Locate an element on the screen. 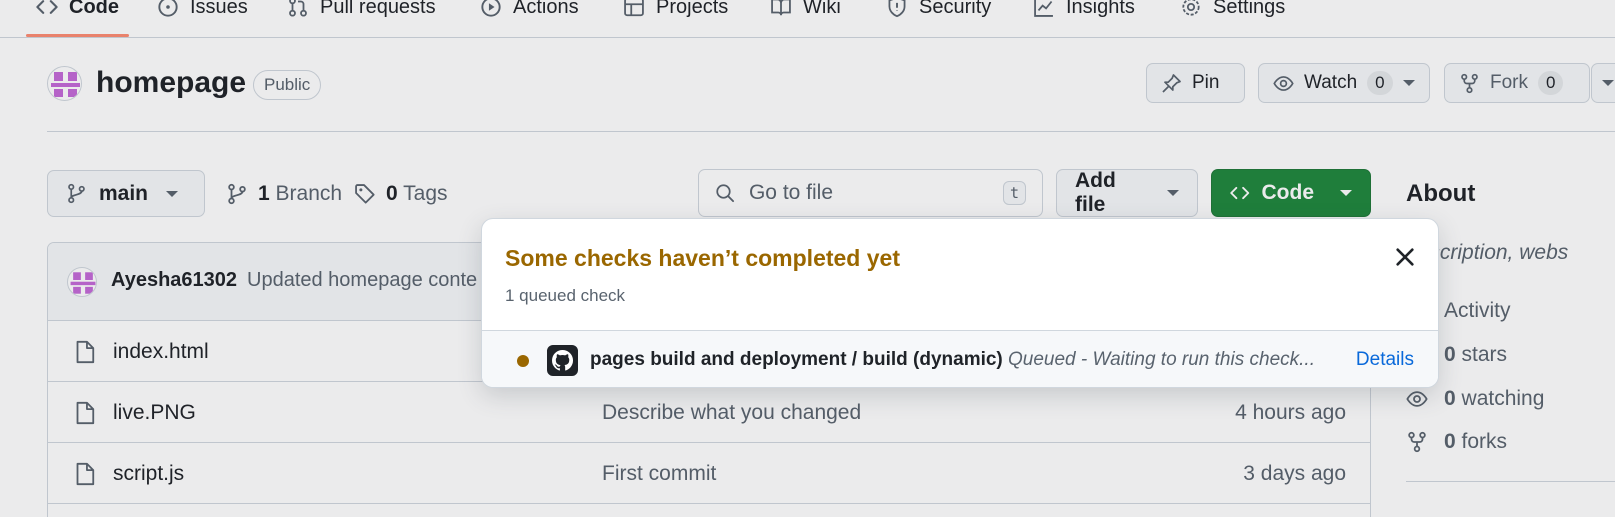  avatar is located at coordinates (82, 282).